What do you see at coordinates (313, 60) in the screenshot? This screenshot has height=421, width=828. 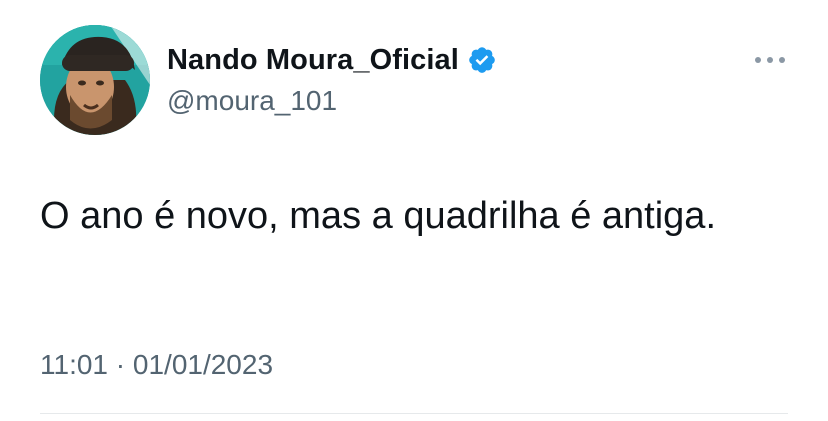 I see `display-name: Nando Moura_Oficial` at bounding box center [313, 60].